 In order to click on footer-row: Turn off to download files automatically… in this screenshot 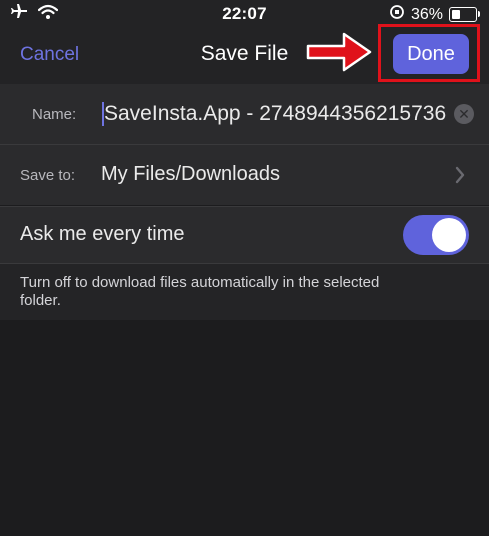, I will do `click(244, 292)`.